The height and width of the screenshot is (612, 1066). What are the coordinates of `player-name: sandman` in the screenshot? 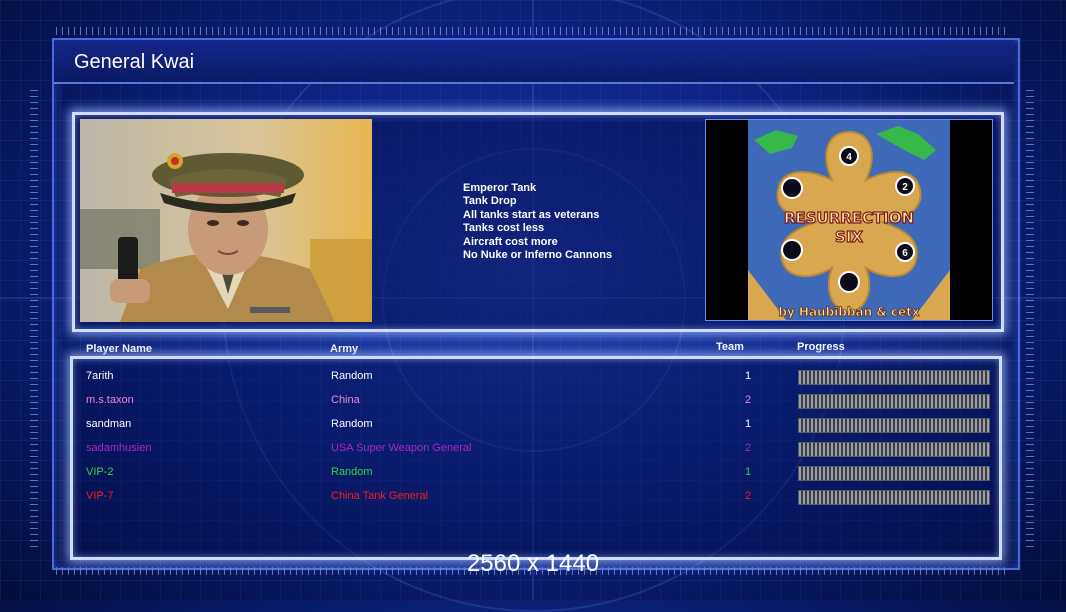 It's located at (109, 424).